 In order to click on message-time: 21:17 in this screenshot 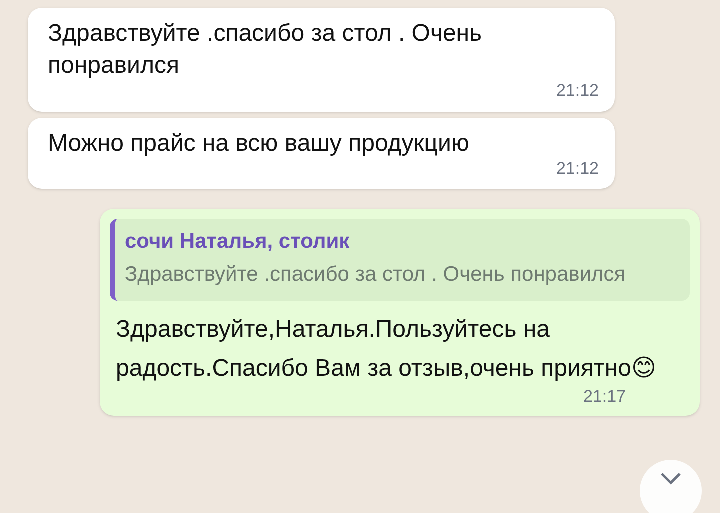, I will do `click(604, 397)`.